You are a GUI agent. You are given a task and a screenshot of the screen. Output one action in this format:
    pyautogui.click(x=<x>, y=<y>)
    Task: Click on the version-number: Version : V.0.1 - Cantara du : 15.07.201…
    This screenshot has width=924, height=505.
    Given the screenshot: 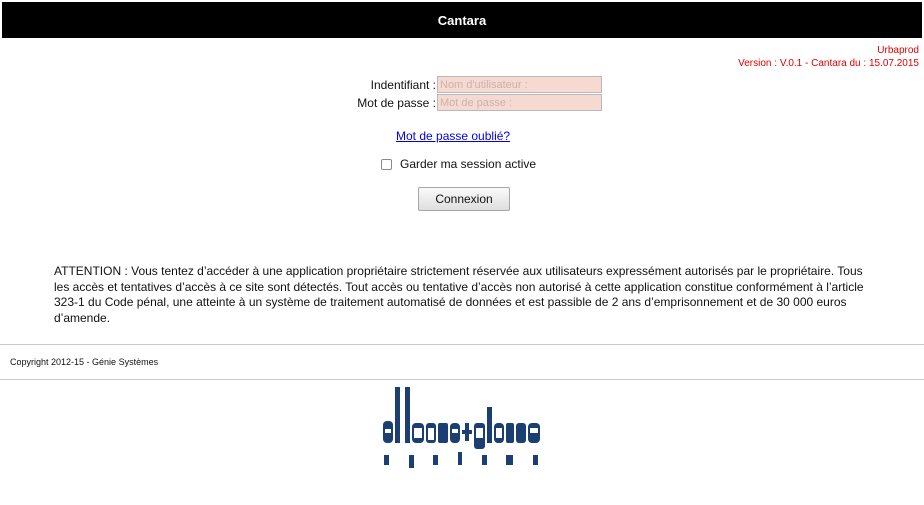 What is the action you would take?
    pyautogui.click(x=828, y=63)
    